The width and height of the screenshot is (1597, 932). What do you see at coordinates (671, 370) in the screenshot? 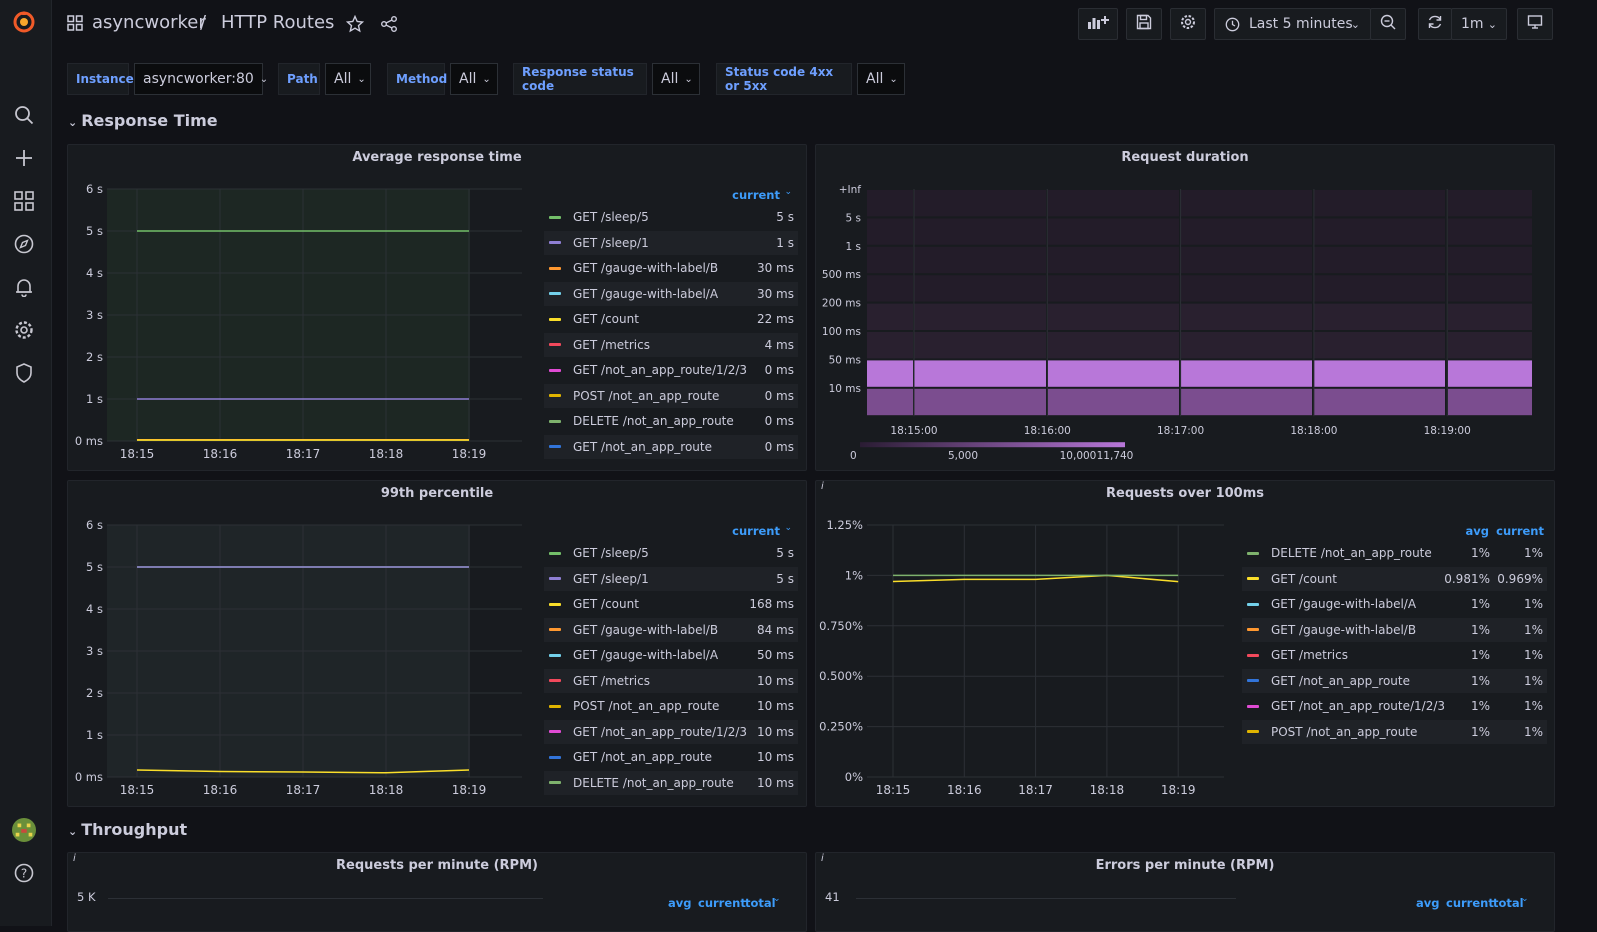
I see `legend-item: GET /not_an_app_route/1/2/3 0 ms` at bounding box center [671, 370].